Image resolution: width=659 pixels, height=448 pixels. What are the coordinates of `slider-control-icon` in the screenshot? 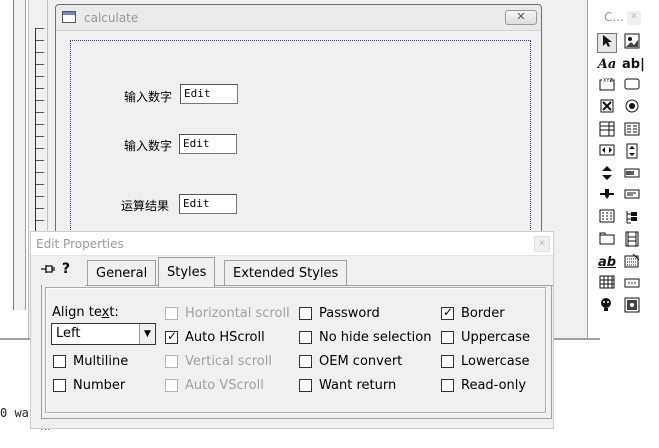 It's located at (607, 197).